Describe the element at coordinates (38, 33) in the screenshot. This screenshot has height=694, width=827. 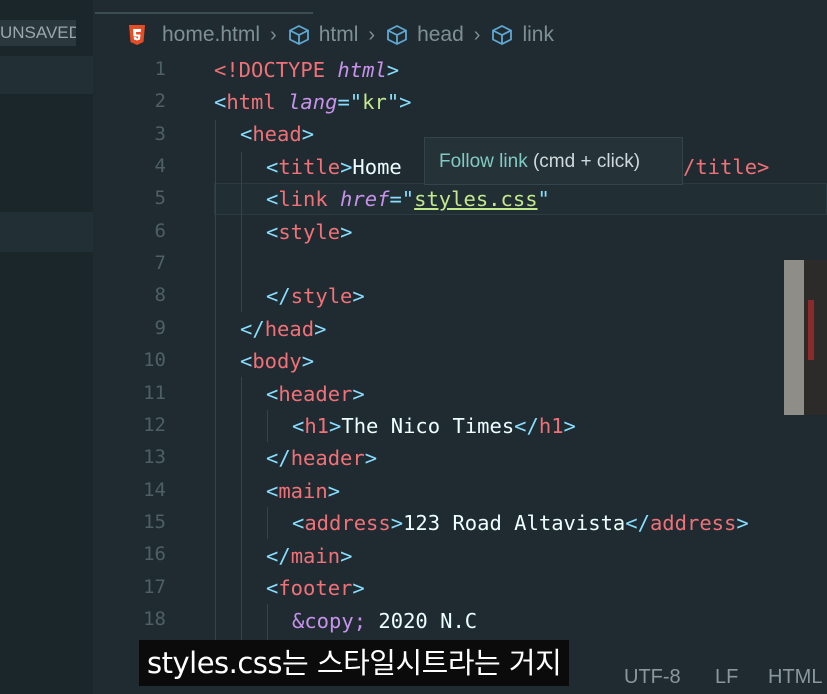
I see `unsaved-badge: UNSAVED` at that location.